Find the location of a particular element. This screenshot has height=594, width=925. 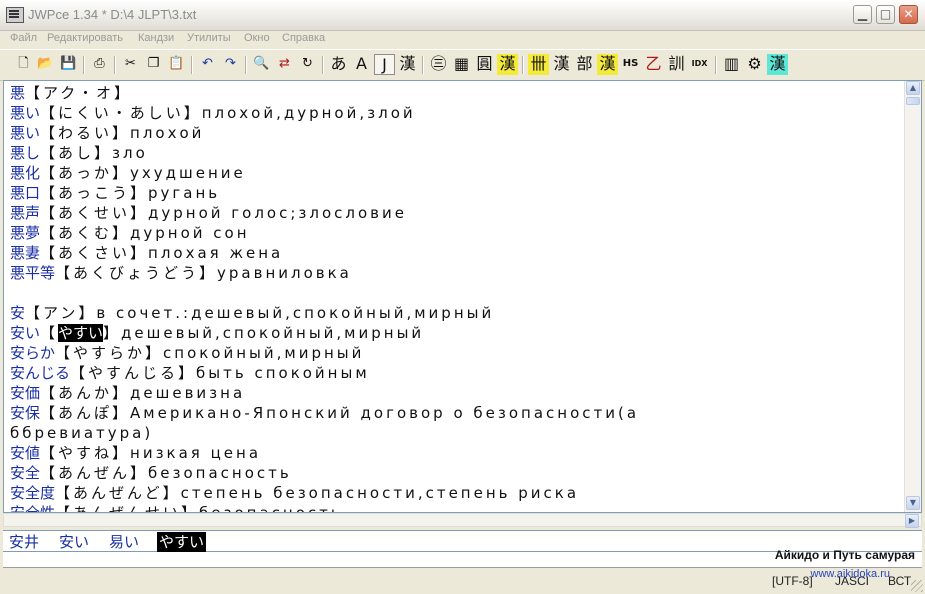

editor-line: 安全性【あんぜんせい】безопасность is located at coordinates (458, 508).